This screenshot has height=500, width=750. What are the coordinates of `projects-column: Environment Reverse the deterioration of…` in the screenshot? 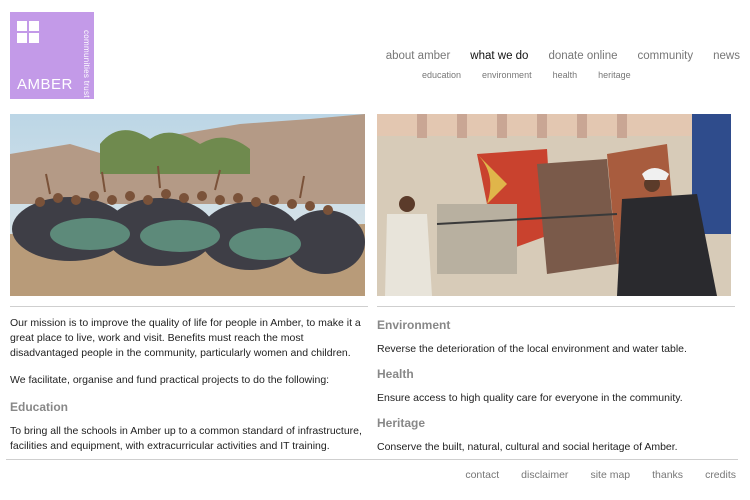 It's located at (554, 391).